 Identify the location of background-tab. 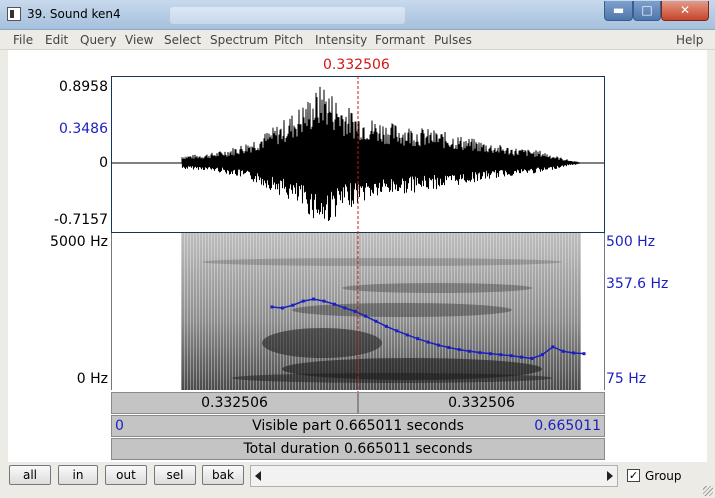
(287, 15).